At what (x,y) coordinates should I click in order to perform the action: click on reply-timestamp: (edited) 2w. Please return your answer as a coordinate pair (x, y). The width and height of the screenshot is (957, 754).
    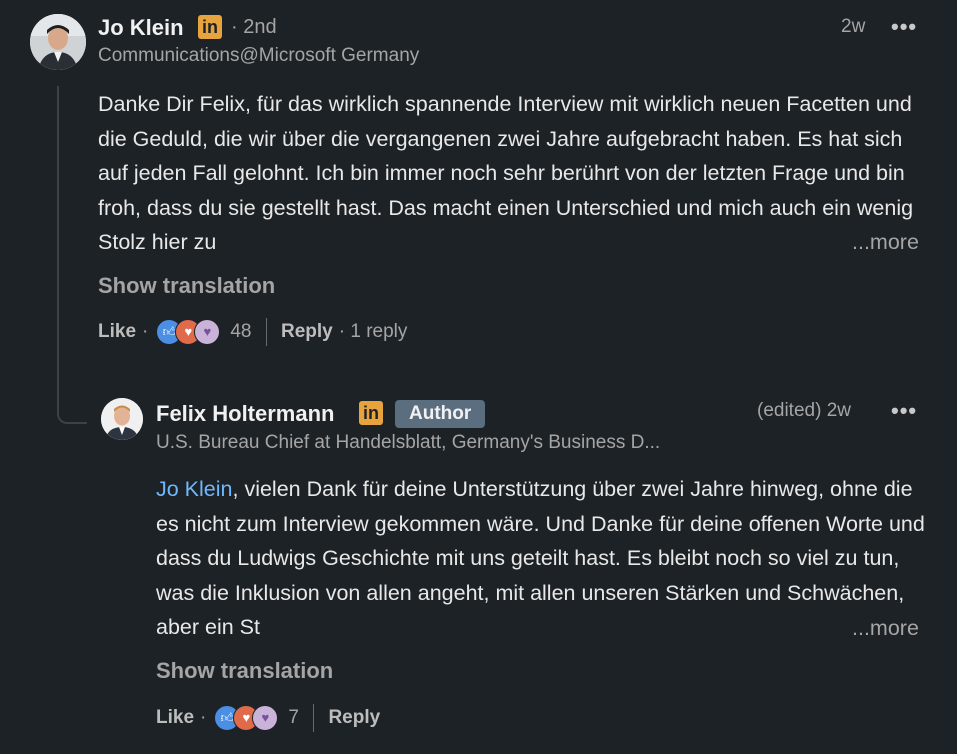
    Looking at the image, I should click on (804, 410).